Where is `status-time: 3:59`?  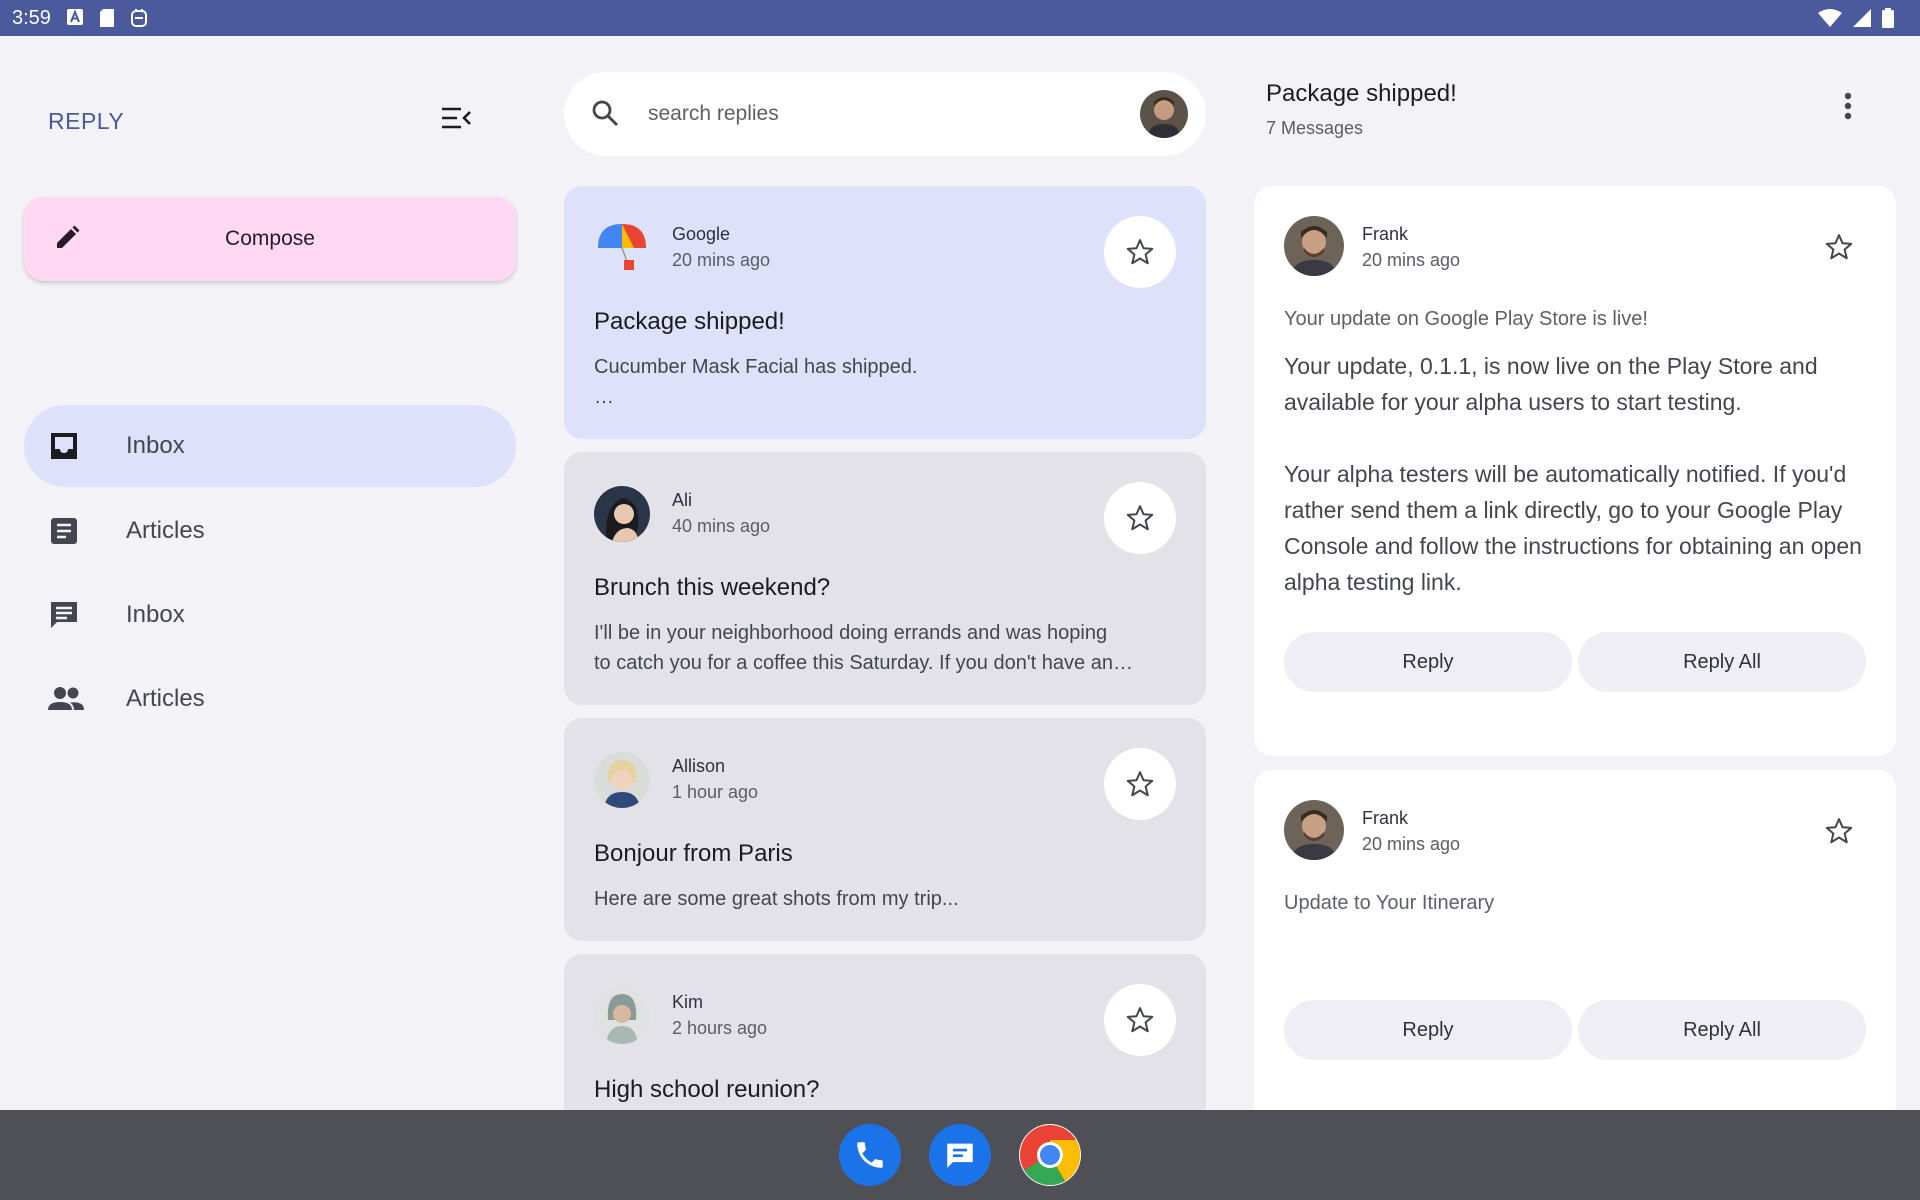 status-time: 3:59 is located at coordinates (31, 18).